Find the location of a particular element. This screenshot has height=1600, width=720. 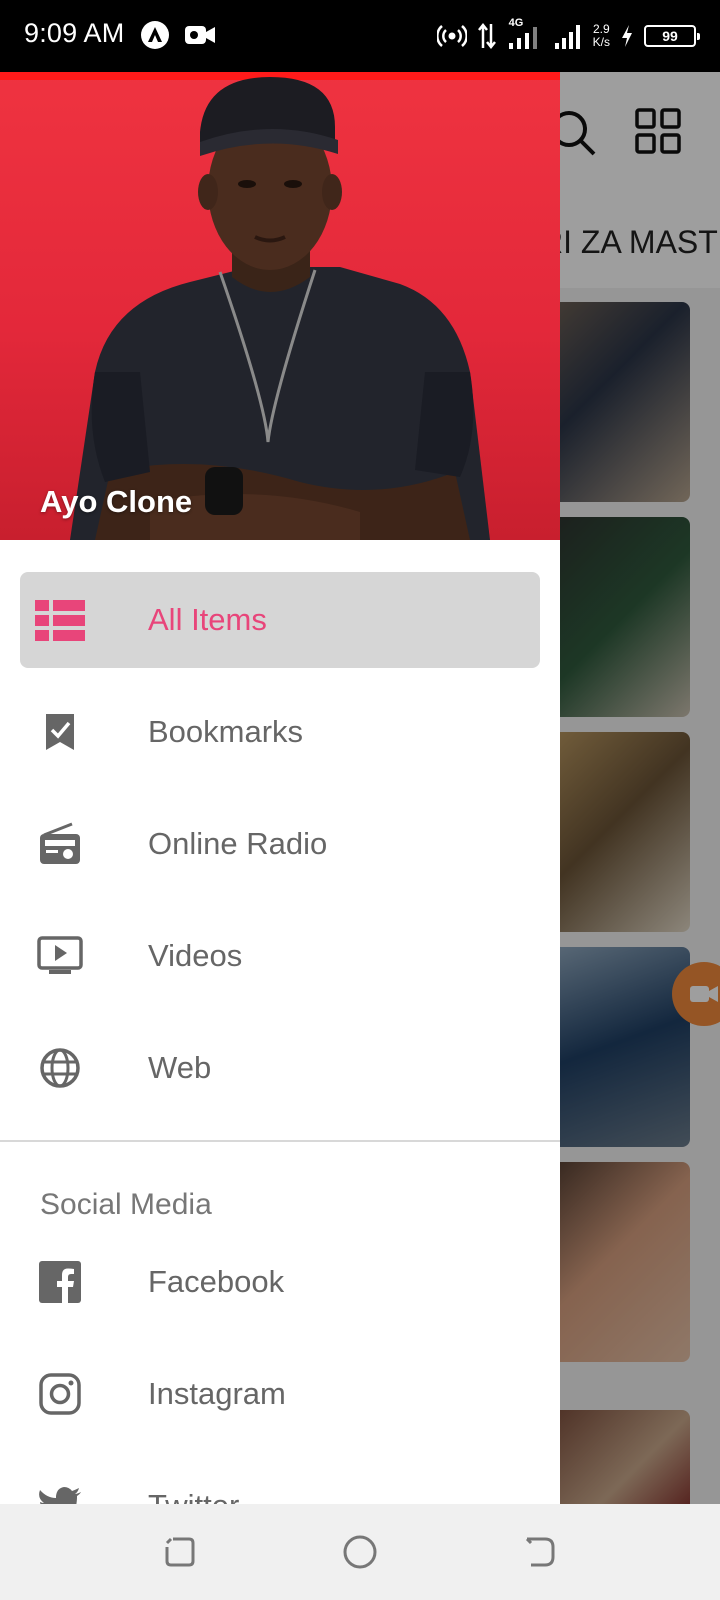

menu-item-label: Videos is located at coordinates (195, 955).